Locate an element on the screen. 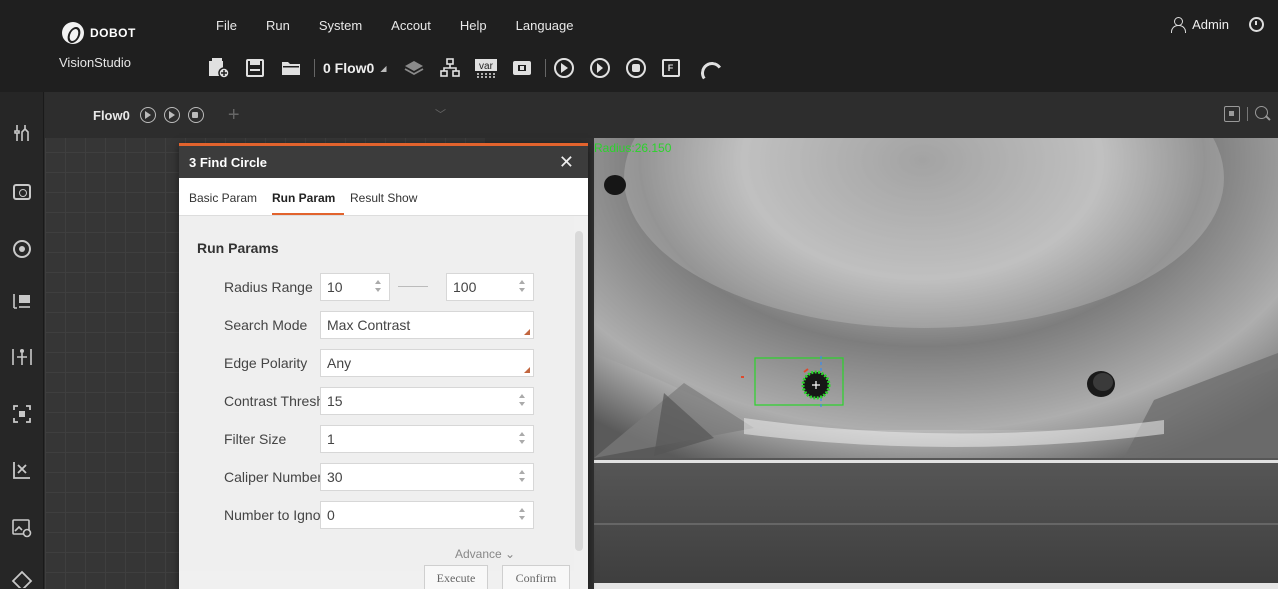  param-label: Caliper Number is located at coordinates (272, 477).